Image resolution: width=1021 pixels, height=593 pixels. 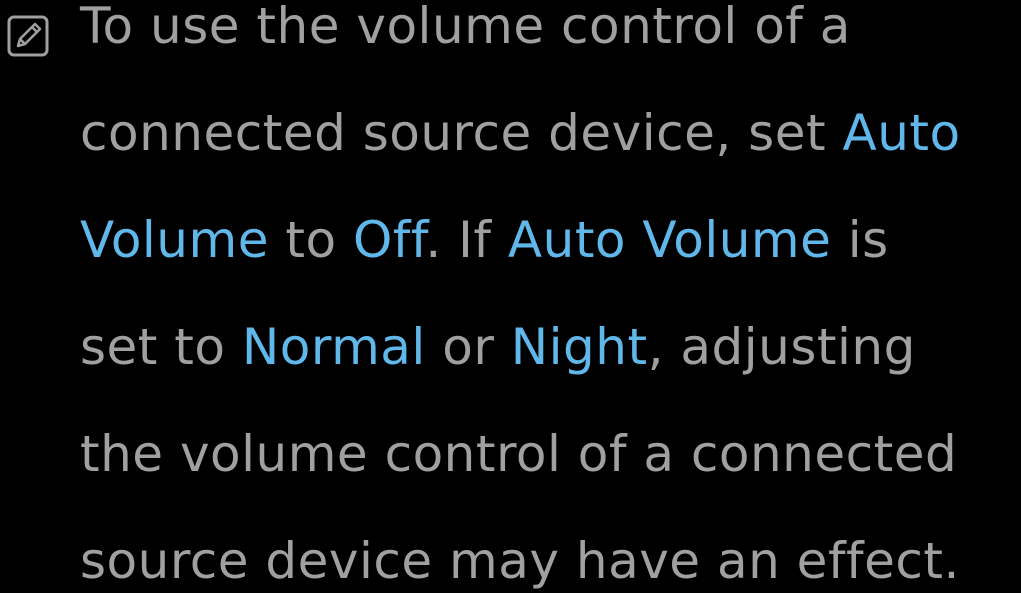 What do you see at coordinates (461, 133) in the screenshot?
I see `note-segment: connected source device, set` at bounding box center [461, 133].